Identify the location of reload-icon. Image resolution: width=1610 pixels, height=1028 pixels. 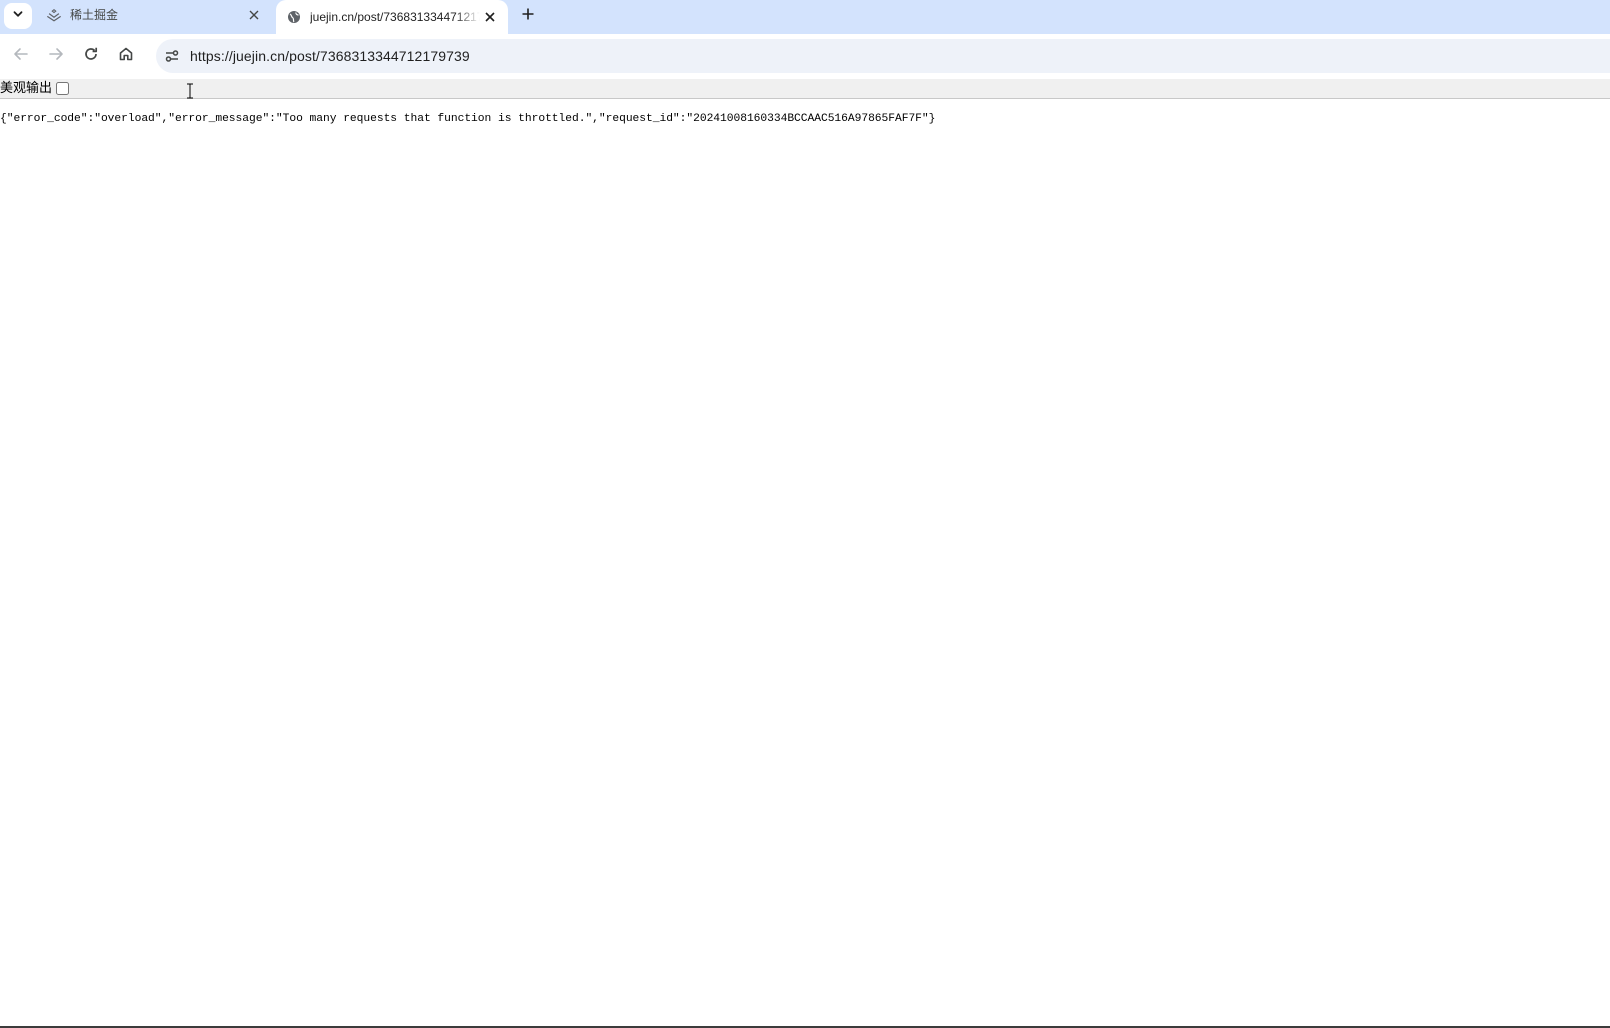
(91, 56).